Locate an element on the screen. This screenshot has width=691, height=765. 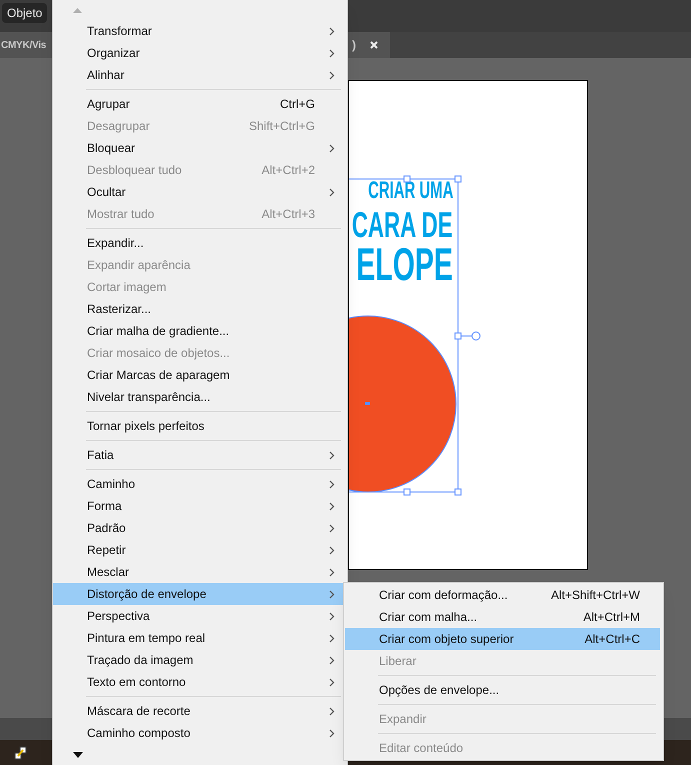
menu-item: Agrupar Ctrl+G is located at coordinates (200, 104).